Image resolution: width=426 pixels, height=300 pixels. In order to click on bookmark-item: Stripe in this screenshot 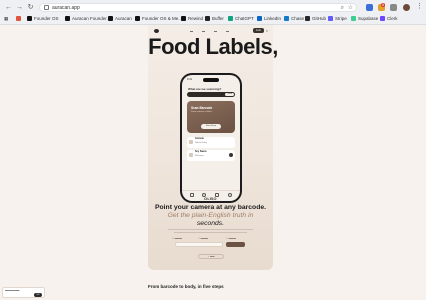, I will do `click(337, 19)`.